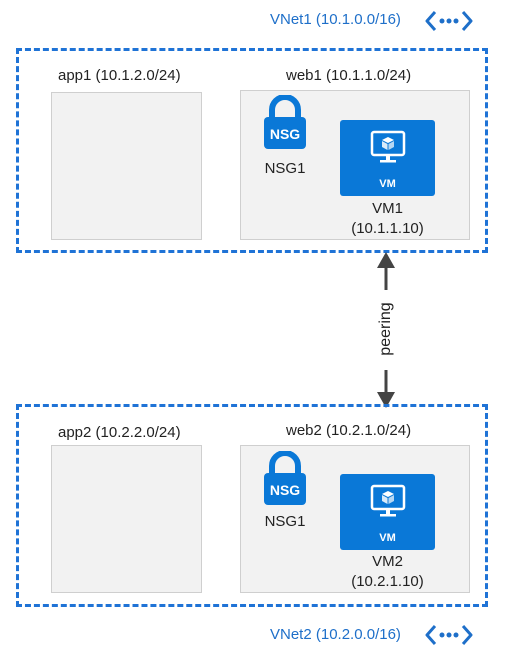 The height and width of the screenshot is (657, 505). Describe the element at coordinates (387, 228) in the screenshot. I see `vm1-ip: (10.1.1.10)` at that location.